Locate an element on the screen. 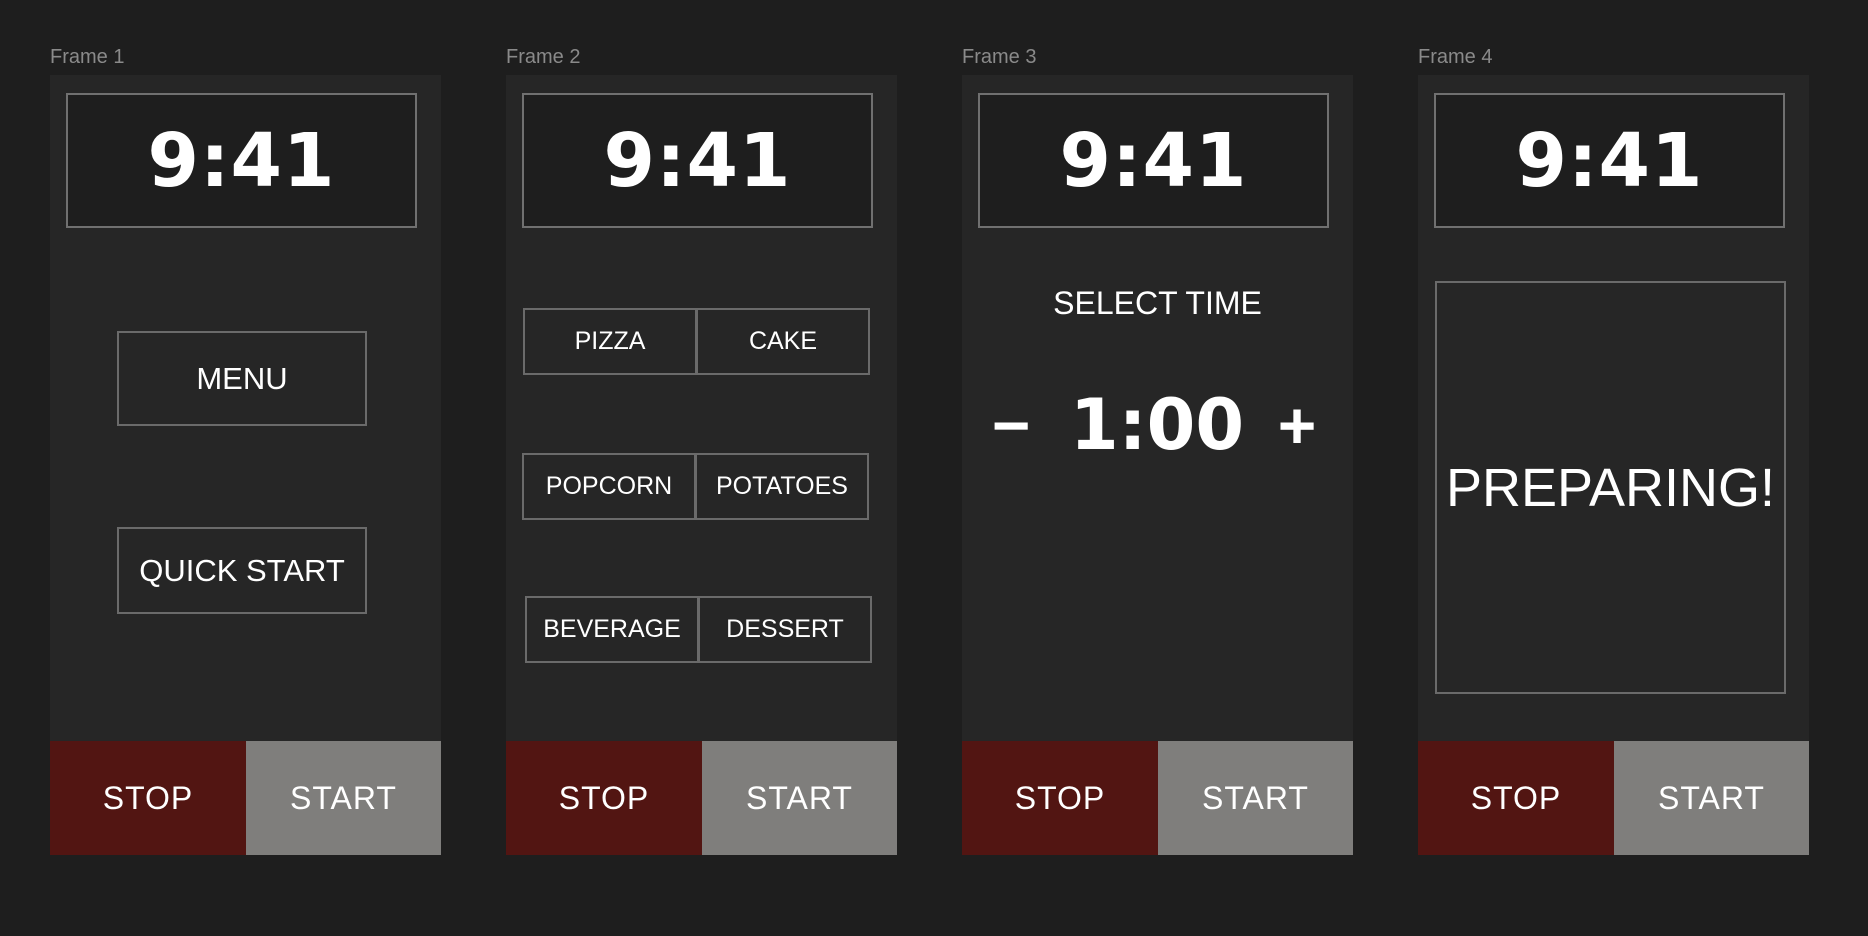  menu-item-cake: CAKE is located at coordinates (783, 341).